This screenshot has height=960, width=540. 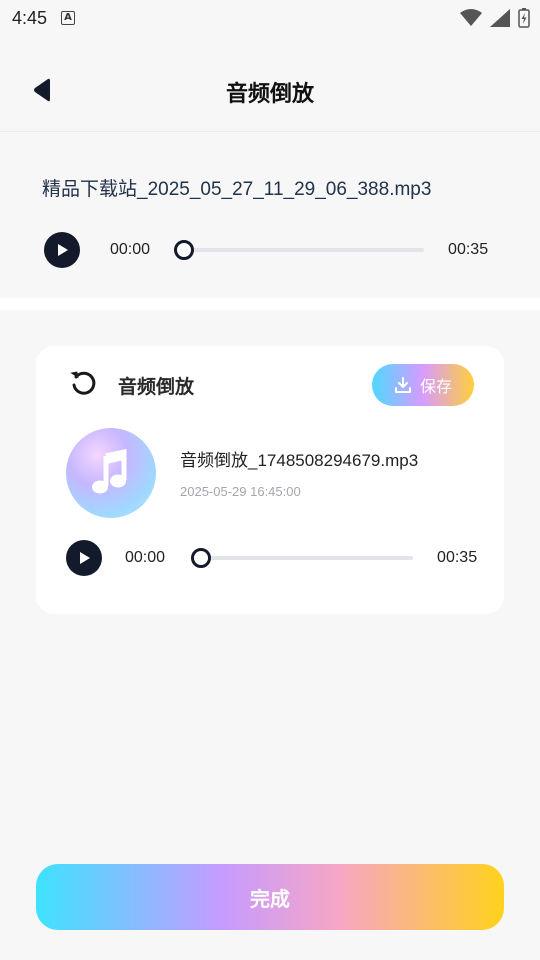 I want to click on music-note-icon, so click(x=109, y=471).